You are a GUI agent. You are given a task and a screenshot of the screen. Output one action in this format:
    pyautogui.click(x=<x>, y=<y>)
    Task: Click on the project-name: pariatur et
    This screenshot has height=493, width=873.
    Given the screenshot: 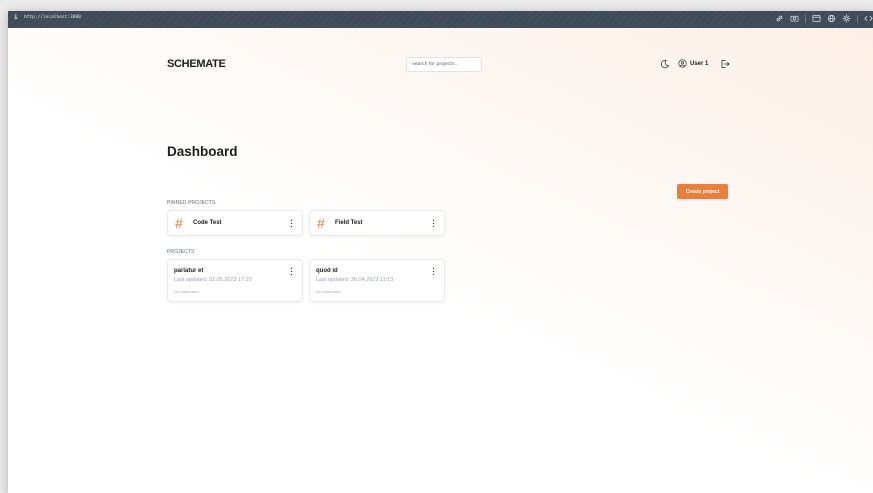 What is the action you would take?
    pyautogui.click(x=189, y=271)
    